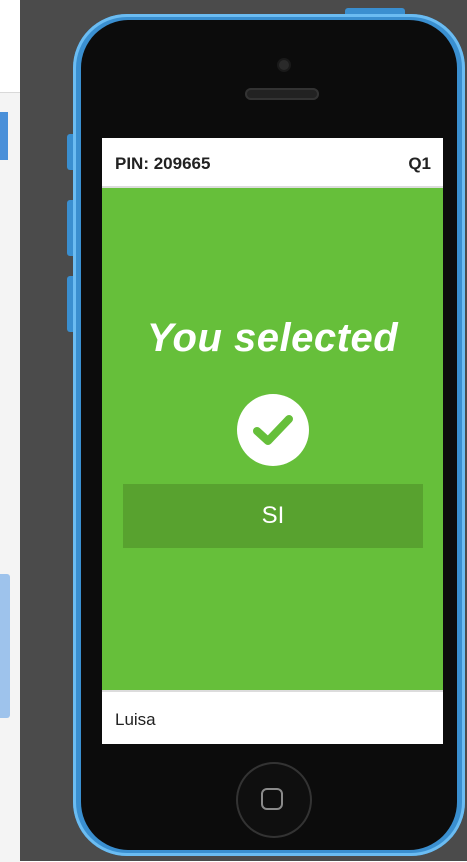 The image size is (467, 862). I want to click on selected-answer: SI, so click(273, 516).